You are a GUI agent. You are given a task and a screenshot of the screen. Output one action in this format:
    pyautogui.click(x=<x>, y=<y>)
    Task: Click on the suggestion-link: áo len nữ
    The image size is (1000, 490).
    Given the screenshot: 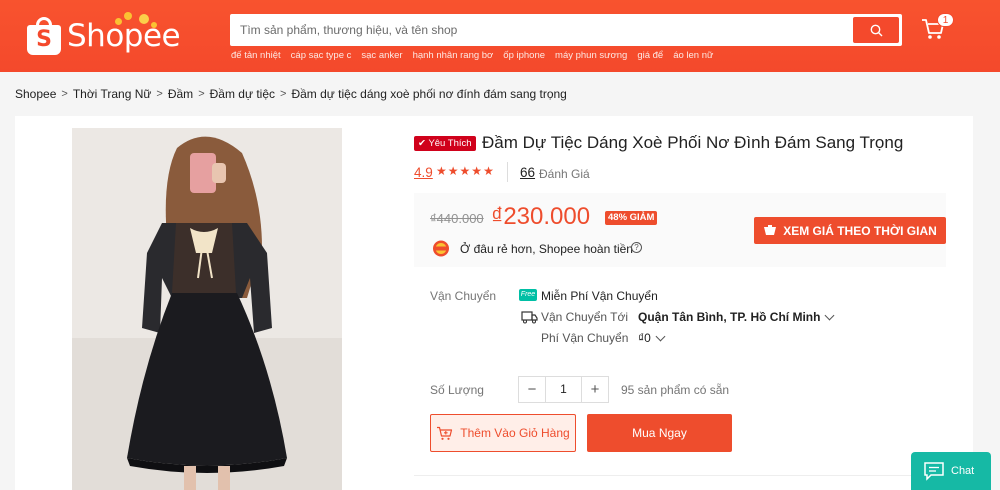 What is the action you would take?
    pyautogui.click(x=693, y=55)
    